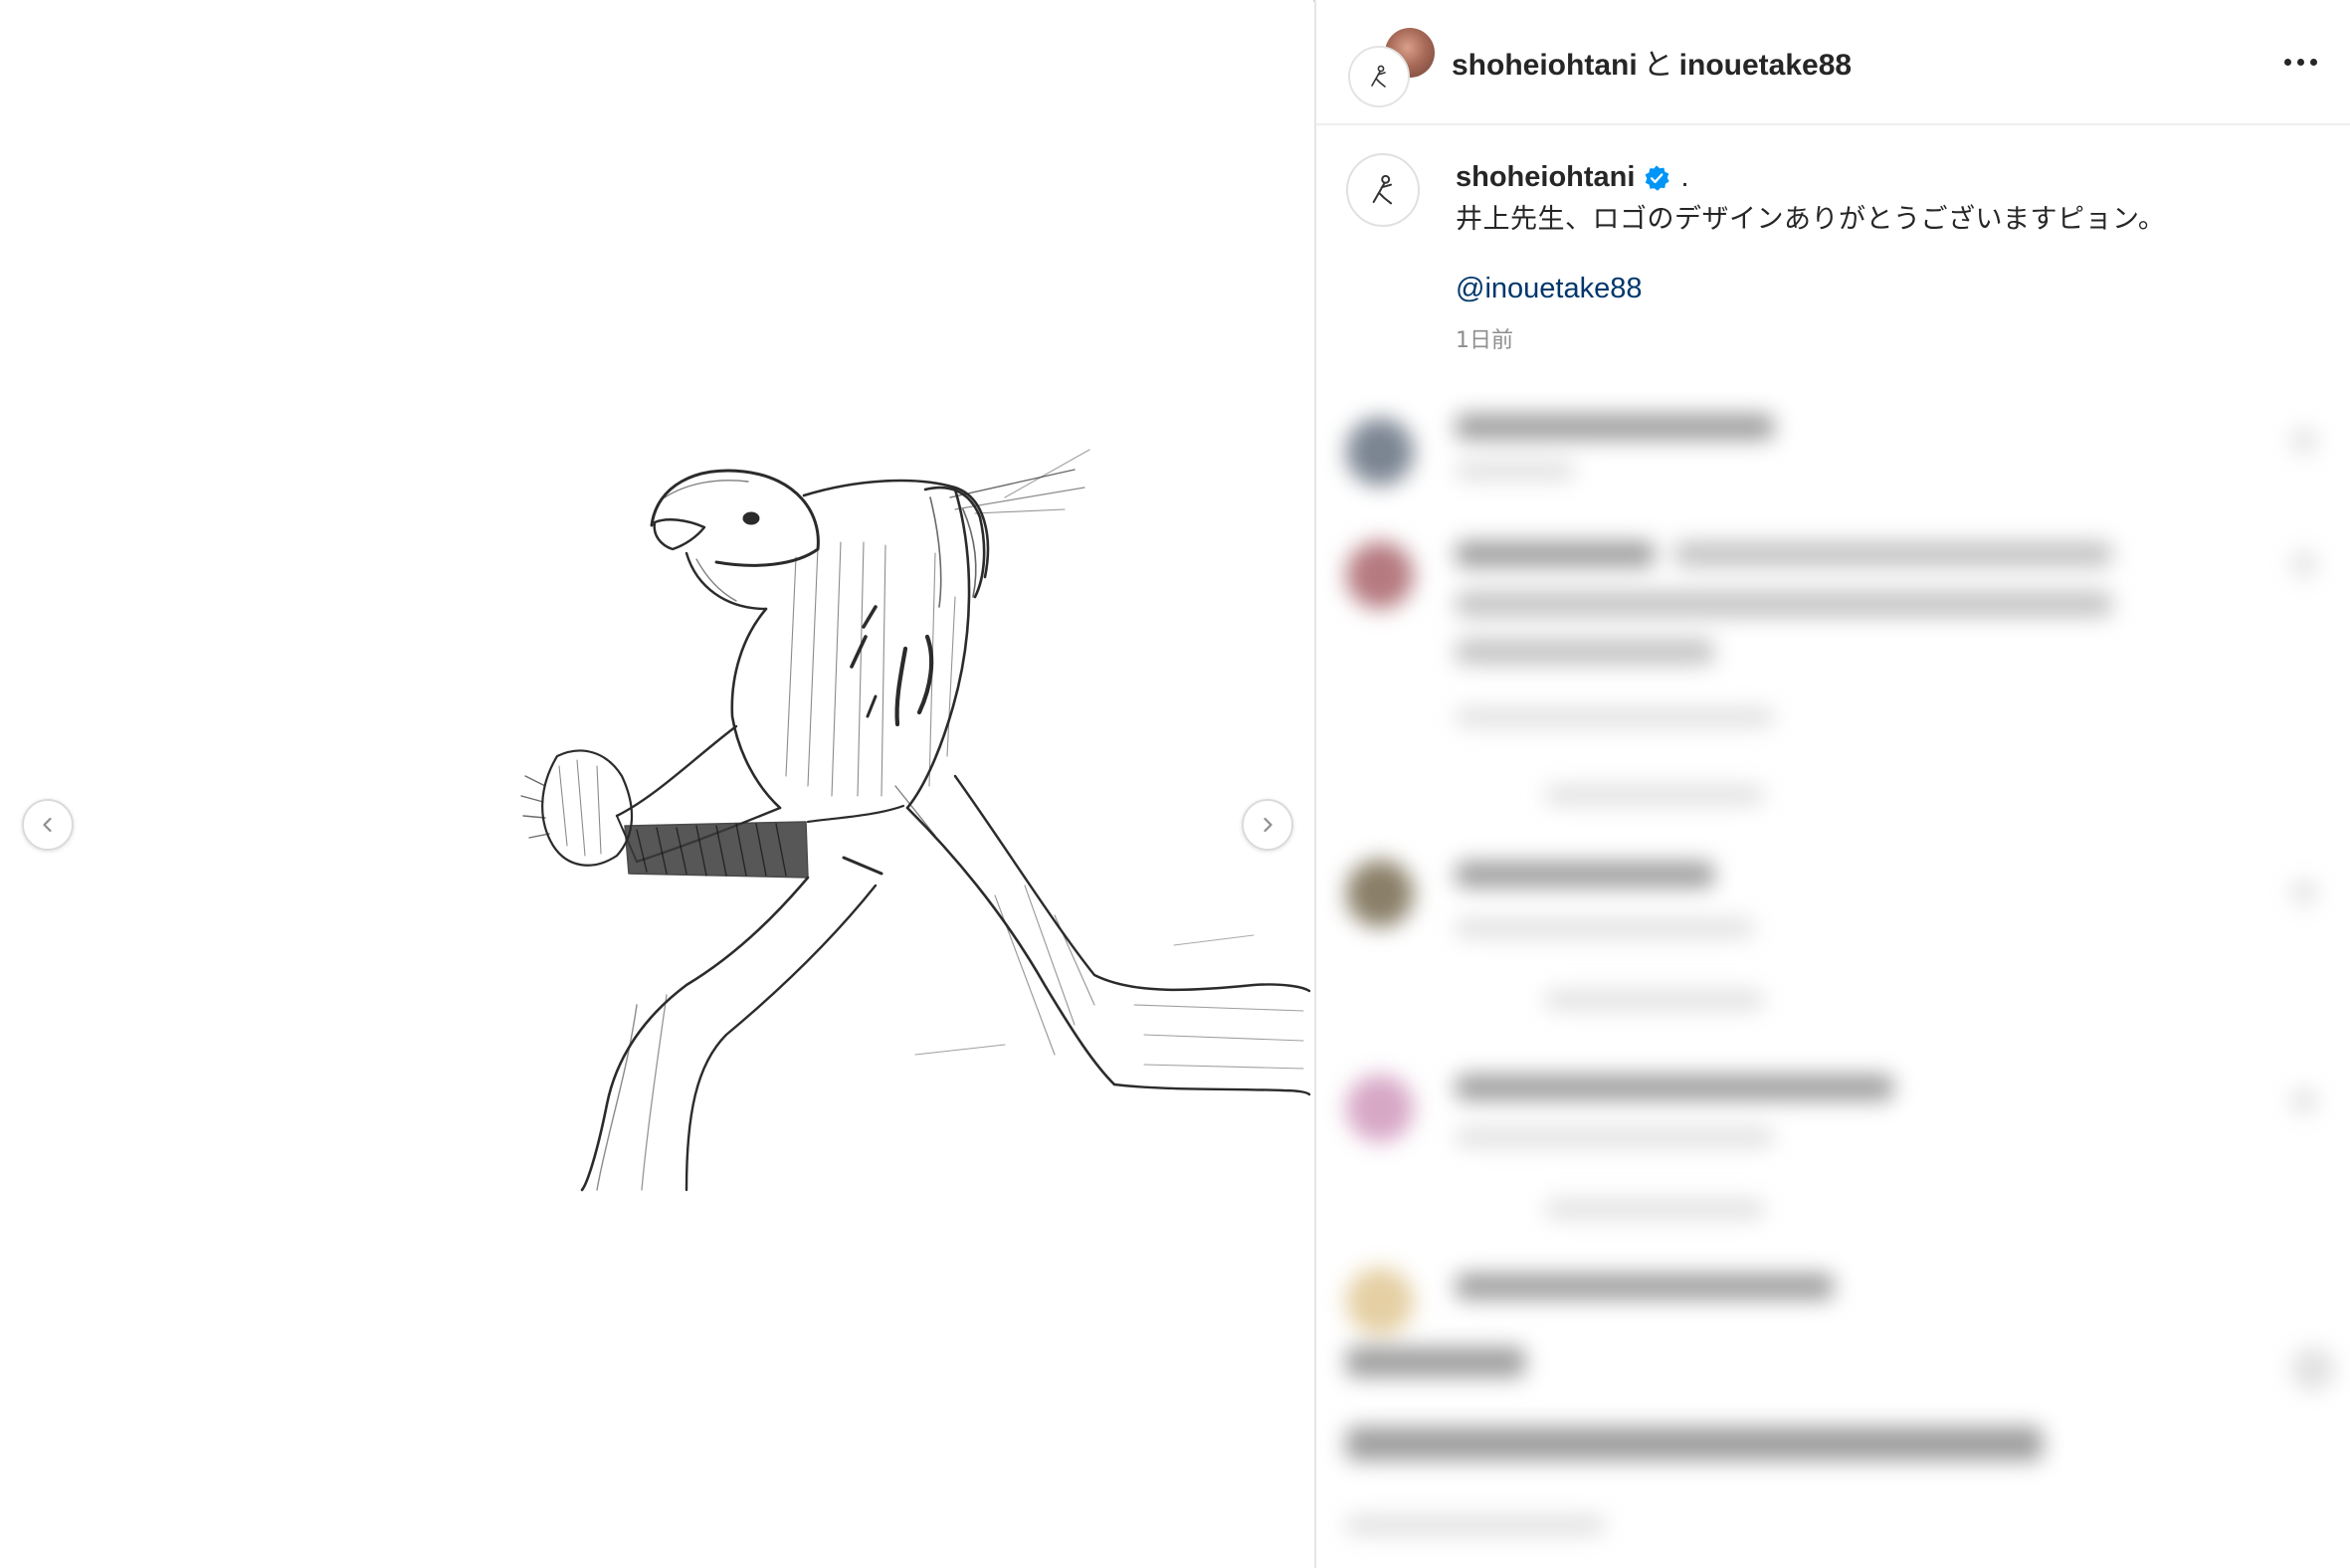 This screenshot has width=2350, height=1568. Describe the element at coordinates (1435, 1362) in the screenshot. I see `action-bar` at that location.